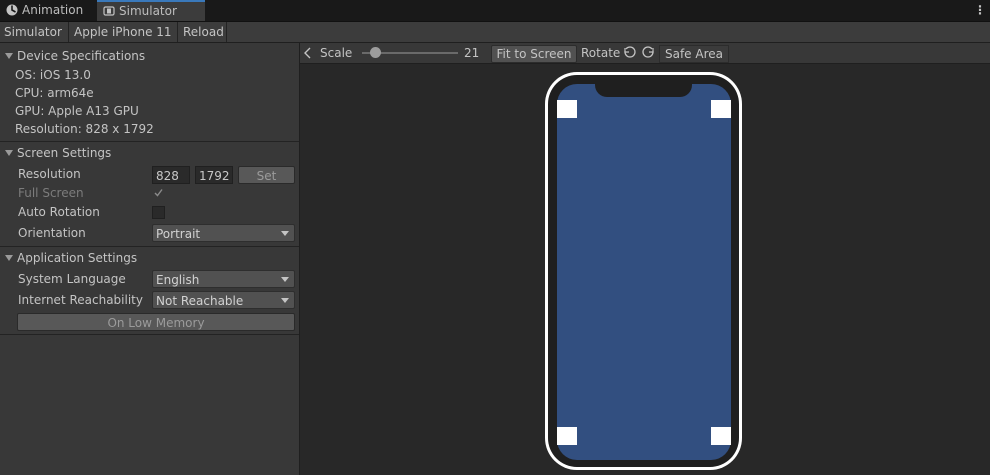 Image resolution: width=990 pixels, height=475 pixels. What do you see at coordinates (223, 233) in the screenshot?
I see `orientation-dropdown: Portrait` at bounding box center [223, 233].